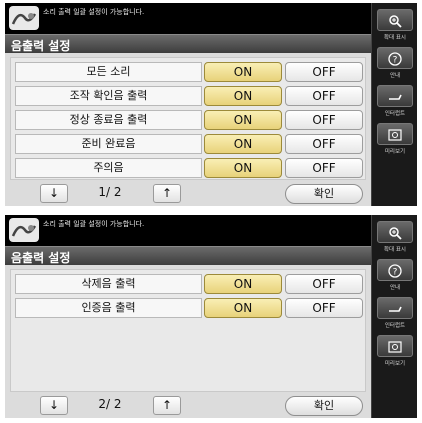  I want to click on row-label: 정상 종료음 출력, so click(108, 120).